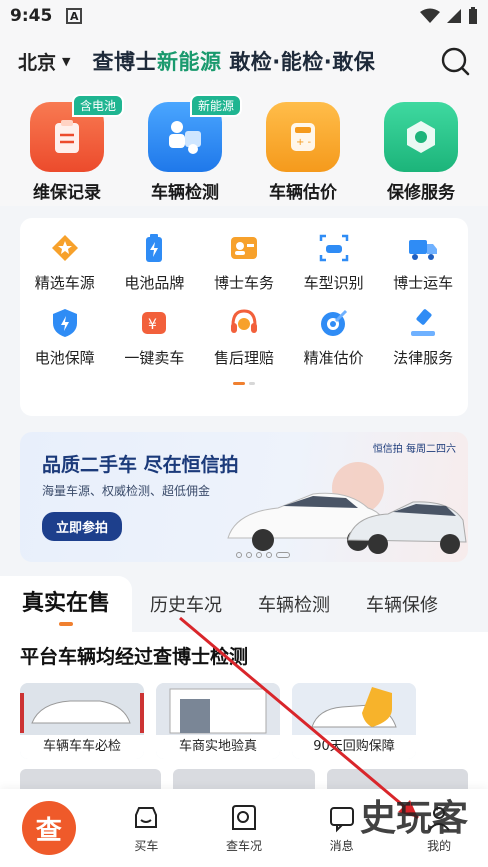  Describe the element at coordinates (341, 845) in the screenshot. I see `tab-label: 消息` at that location.